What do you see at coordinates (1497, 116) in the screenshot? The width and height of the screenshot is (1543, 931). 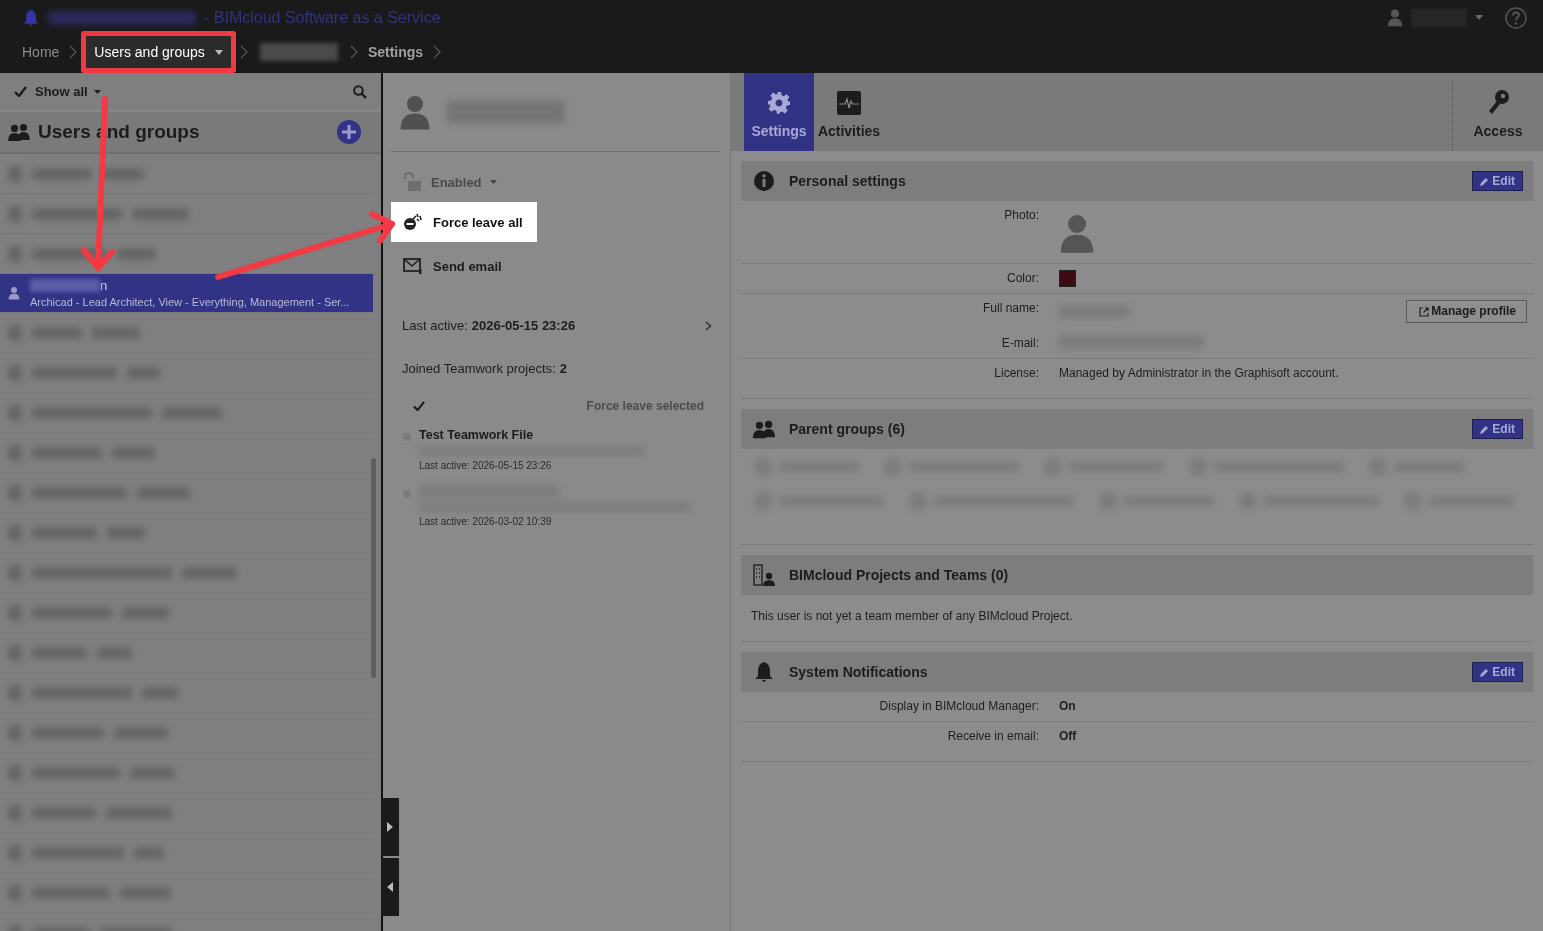 I see `access-tab: Access` at bounding box center [1497, 116].